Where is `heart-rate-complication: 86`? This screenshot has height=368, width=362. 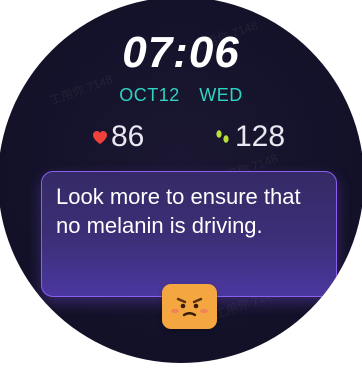 heart-rate-complication: 86 is located at coordinates (118, 137).